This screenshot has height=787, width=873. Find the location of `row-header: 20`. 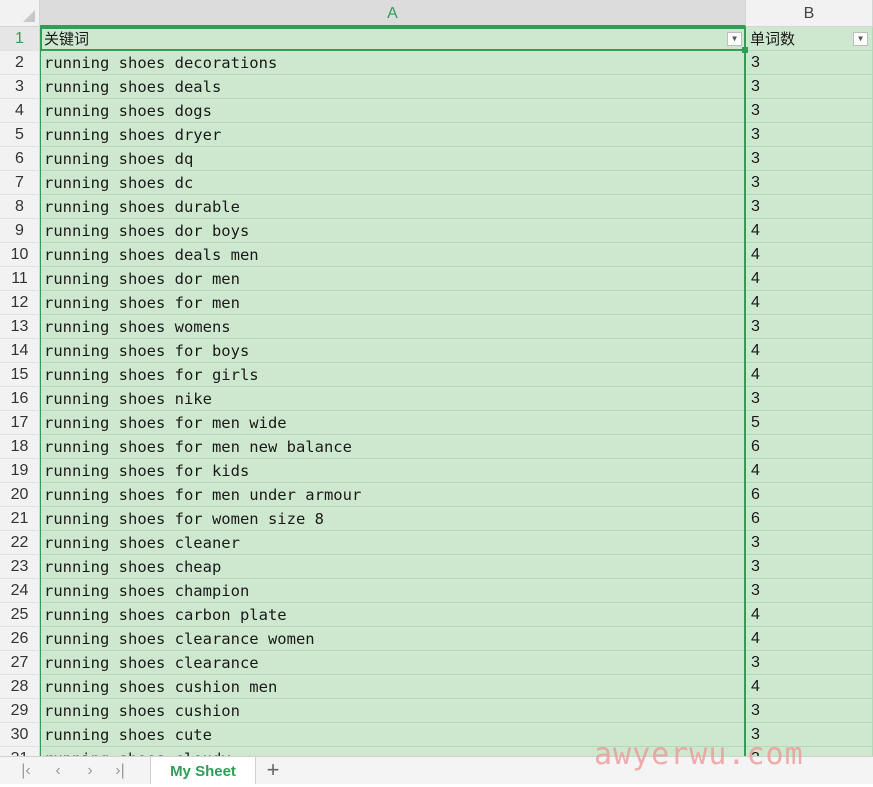

row-header: 20 is located at coordinates (20, 495).